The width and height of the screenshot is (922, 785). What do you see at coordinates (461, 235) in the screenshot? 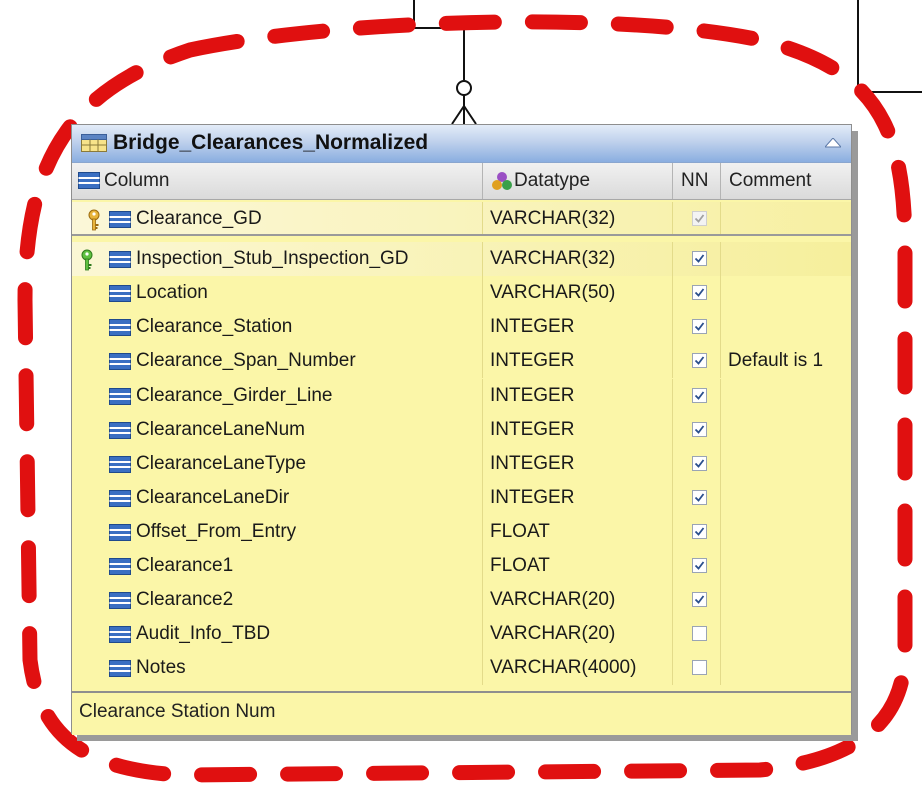
I see `primary-key-divider` at bounding box center [461, 235].